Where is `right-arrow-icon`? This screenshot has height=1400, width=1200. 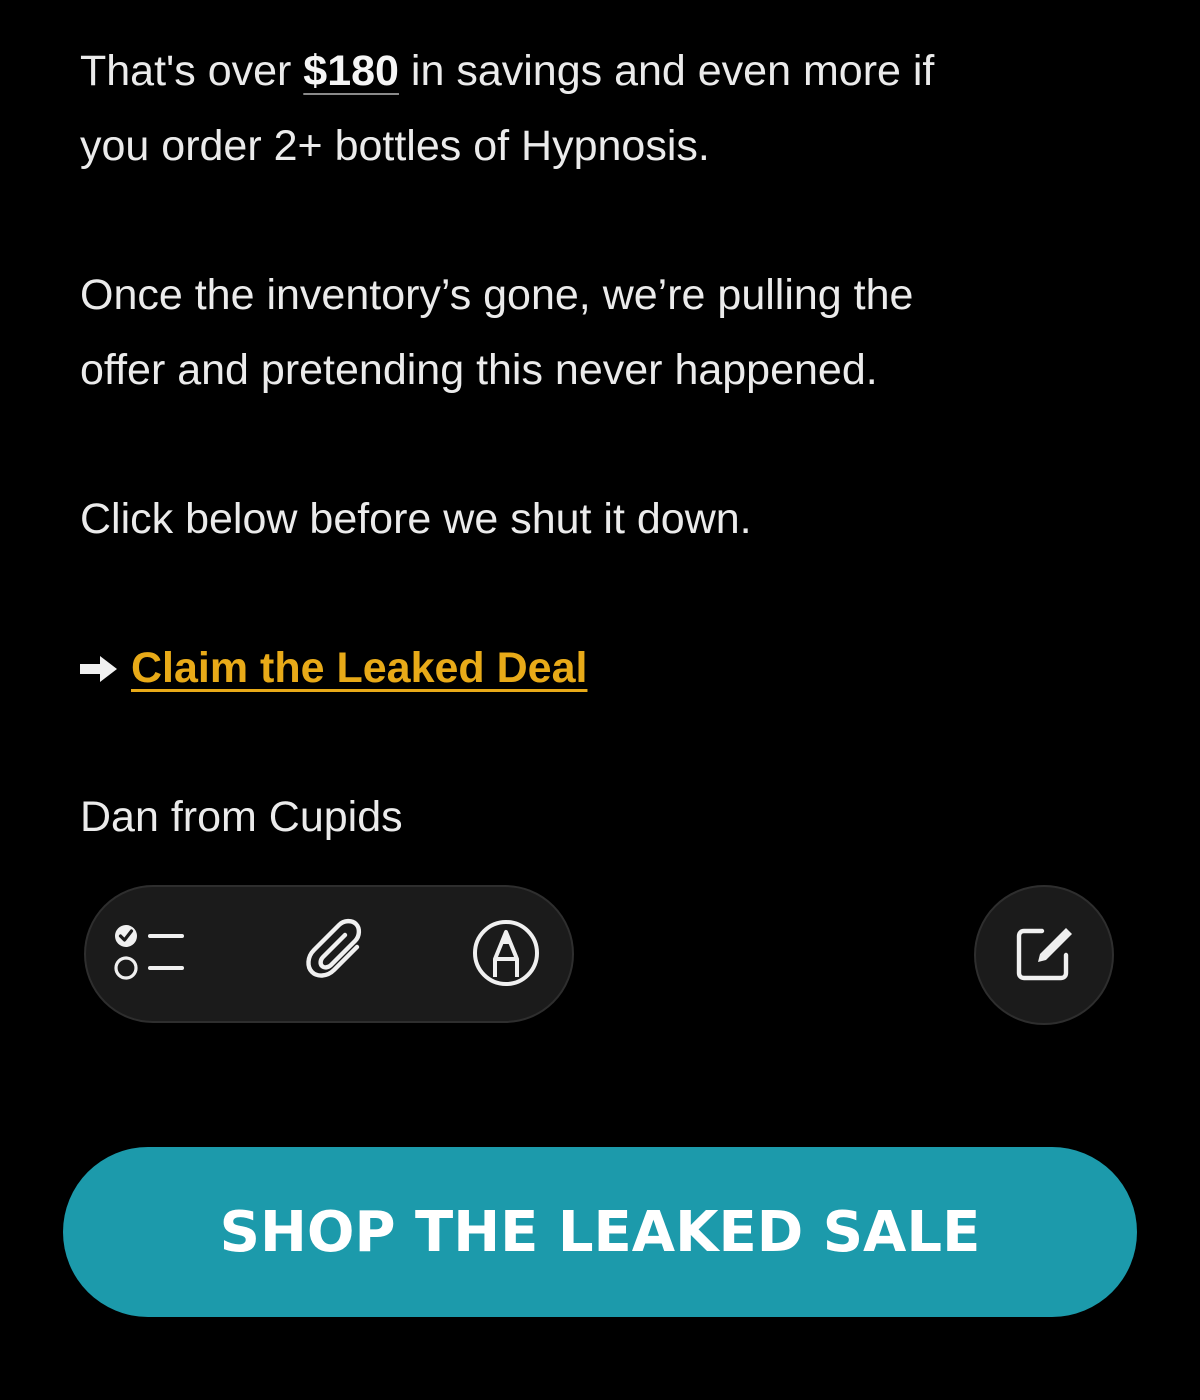
right-arrow-icon is located at coordinates (99, 669).